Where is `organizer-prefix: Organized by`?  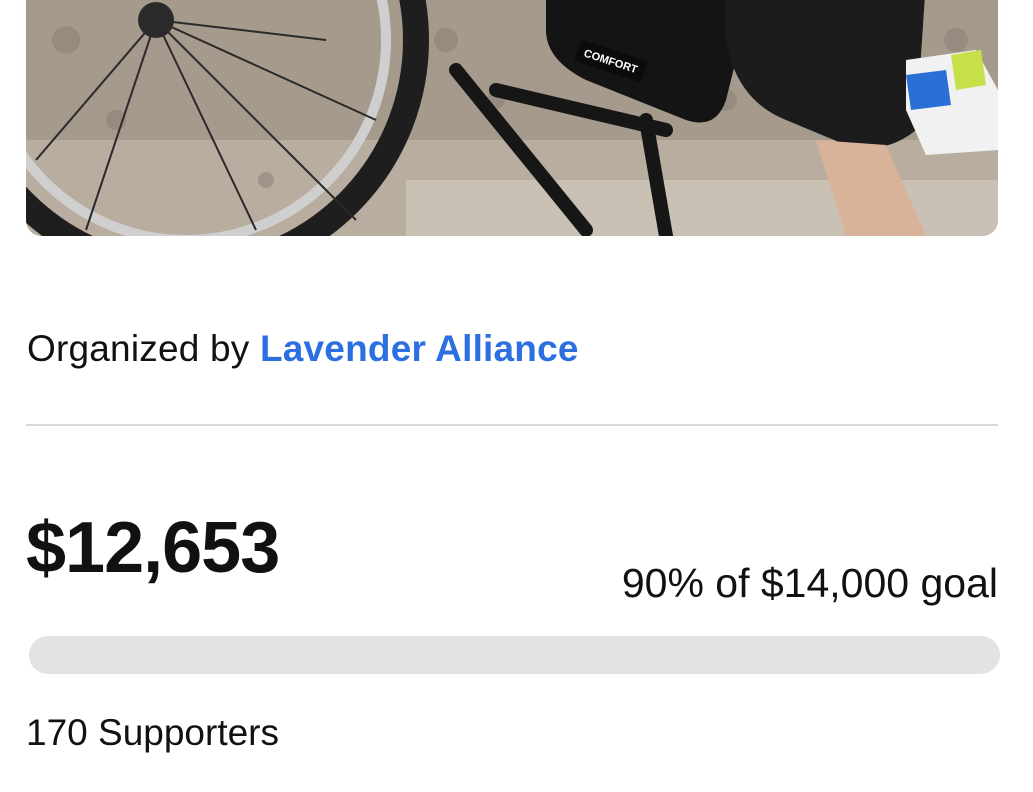 organizer-prefix: Organized by is located at coordinates (138, 348).